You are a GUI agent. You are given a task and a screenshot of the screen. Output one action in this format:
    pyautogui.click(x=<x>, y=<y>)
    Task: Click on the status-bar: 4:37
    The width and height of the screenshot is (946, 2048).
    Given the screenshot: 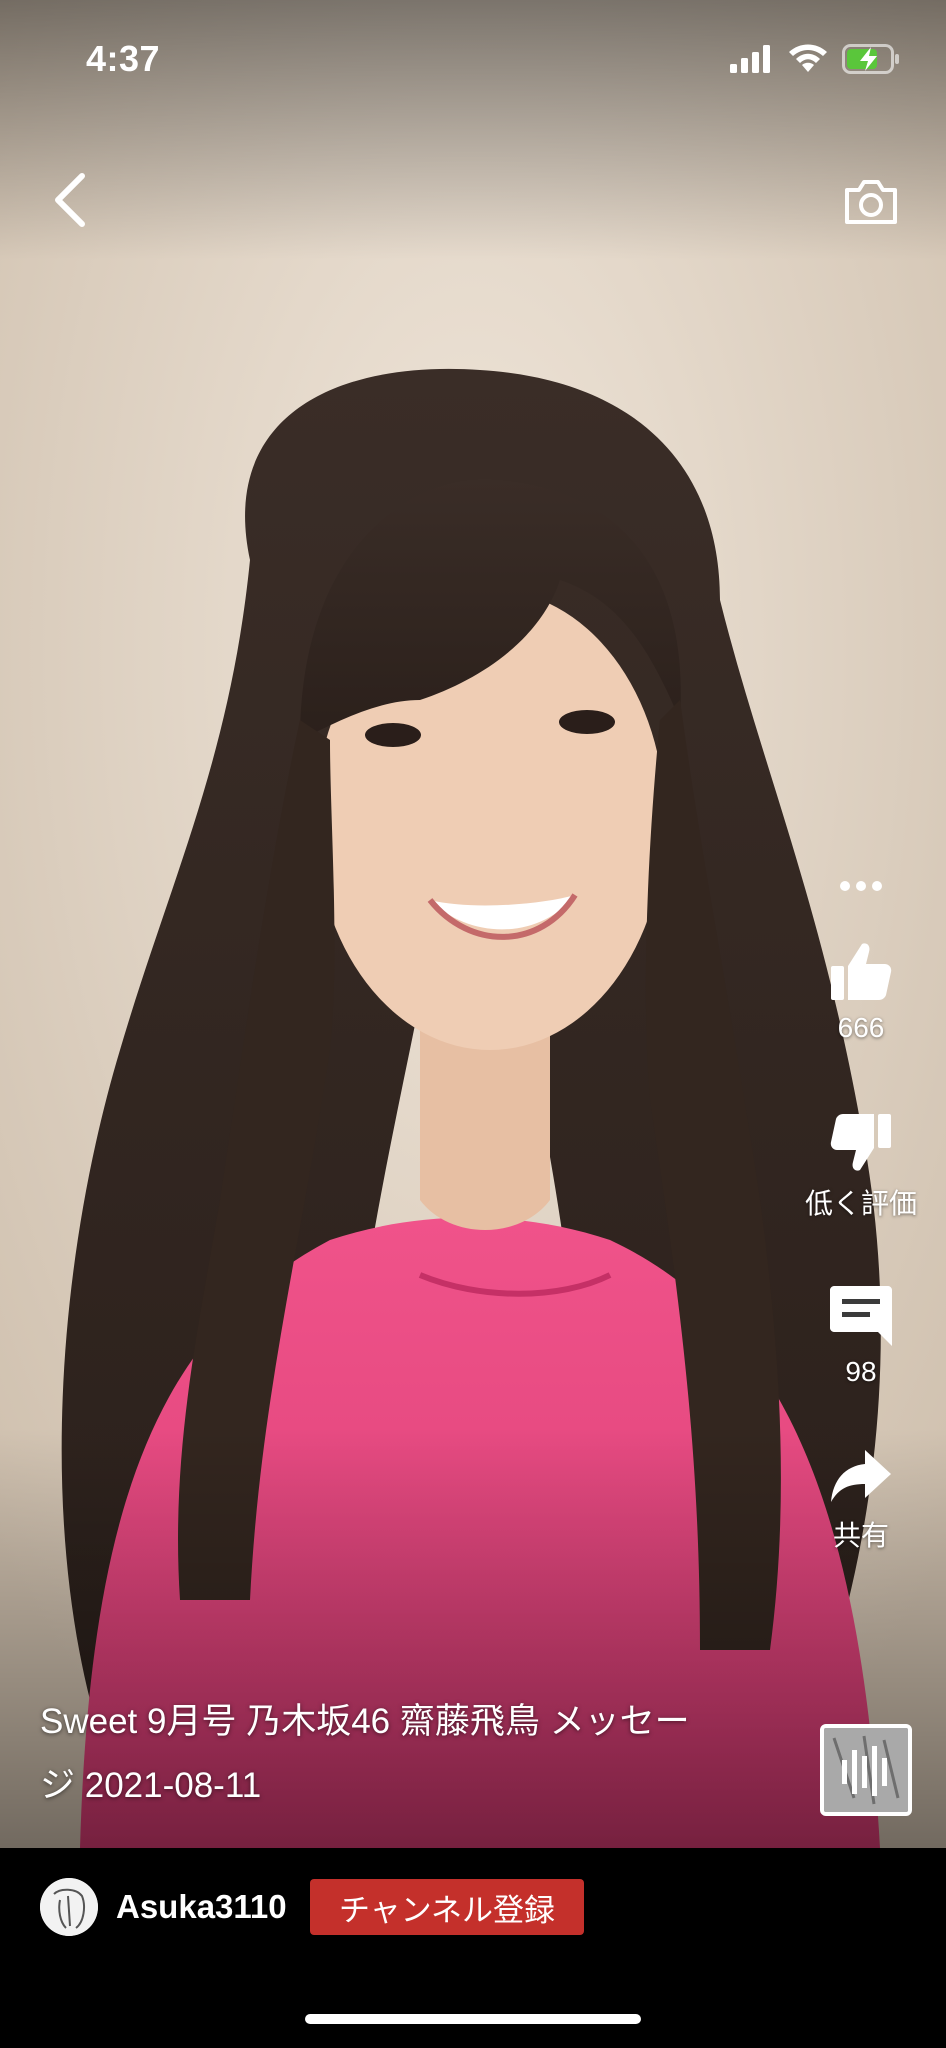 What is the action you would take?
    pyautogui.click(x=473, y=60)
    